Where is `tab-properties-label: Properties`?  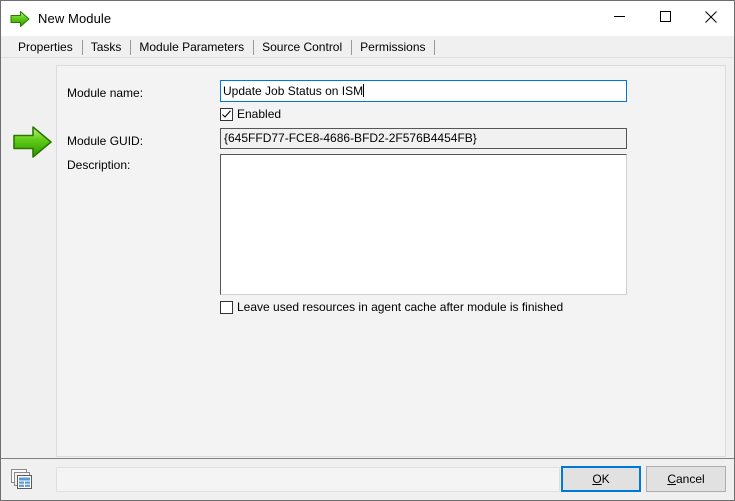
tab-properties-label: Properties is located at coordinates (45, 47).